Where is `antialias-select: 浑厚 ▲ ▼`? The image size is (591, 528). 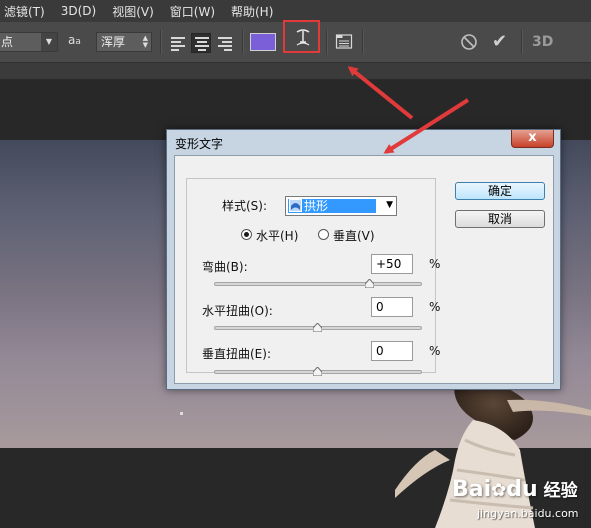 antialias-select: 浑厚 ▲ ▼ is located at coordinates (124, 42).